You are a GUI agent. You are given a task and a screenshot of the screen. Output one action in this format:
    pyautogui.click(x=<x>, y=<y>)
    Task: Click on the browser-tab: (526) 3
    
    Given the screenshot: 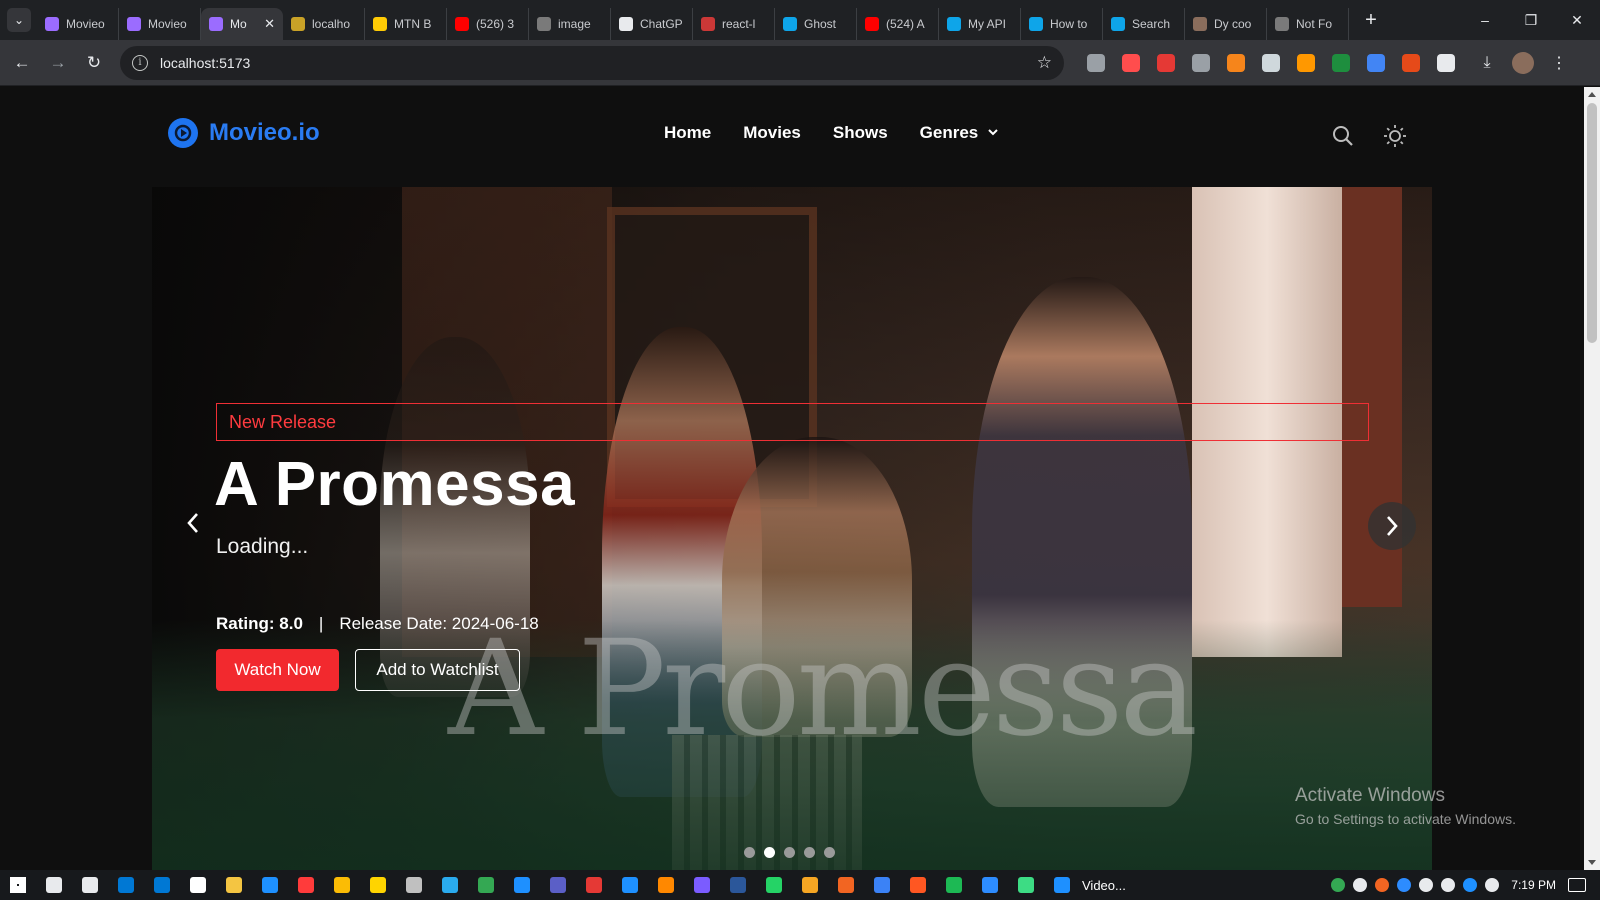 What is the action you would take?
    pyautogui.click(x=488, y=24)
    